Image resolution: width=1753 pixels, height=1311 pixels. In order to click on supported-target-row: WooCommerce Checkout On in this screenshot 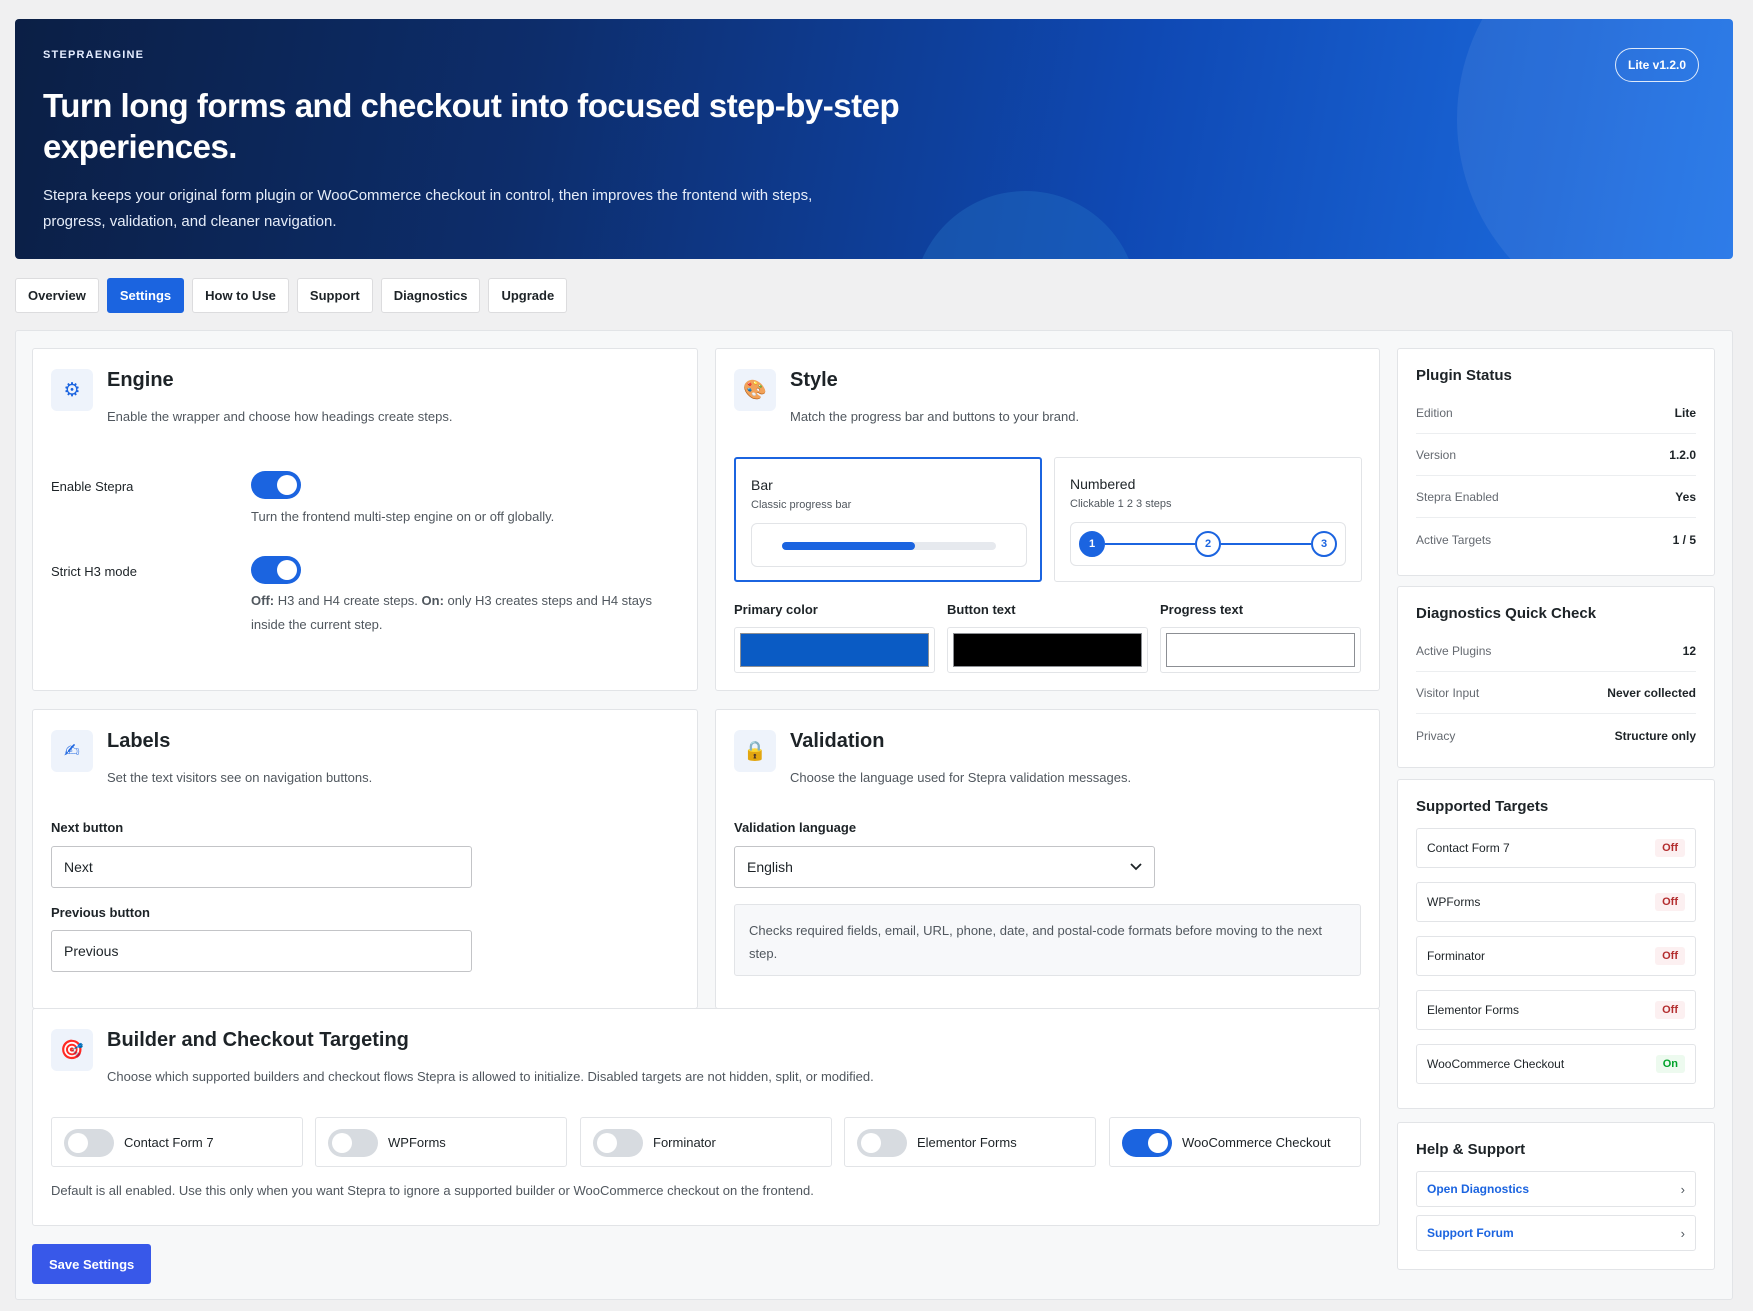, I will do `click(1556, 1064)`.